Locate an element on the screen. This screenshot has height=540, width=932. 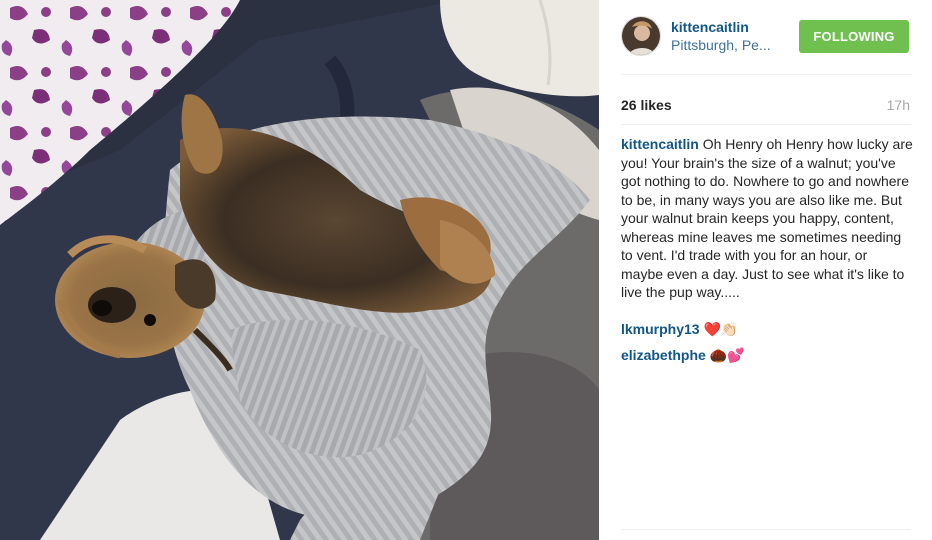
likes-count: 26 likes is located at coordinates (646, 105).